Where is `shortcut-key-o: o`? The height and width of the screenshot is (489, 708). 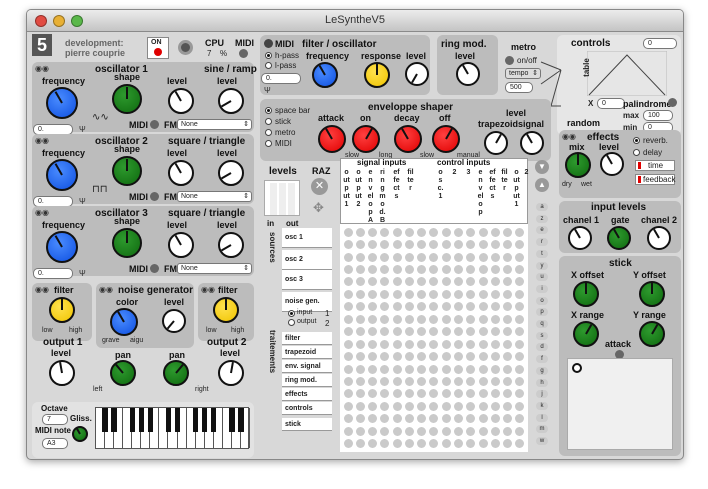 shortcut-key-o: o is located at coordinates (542, 300).